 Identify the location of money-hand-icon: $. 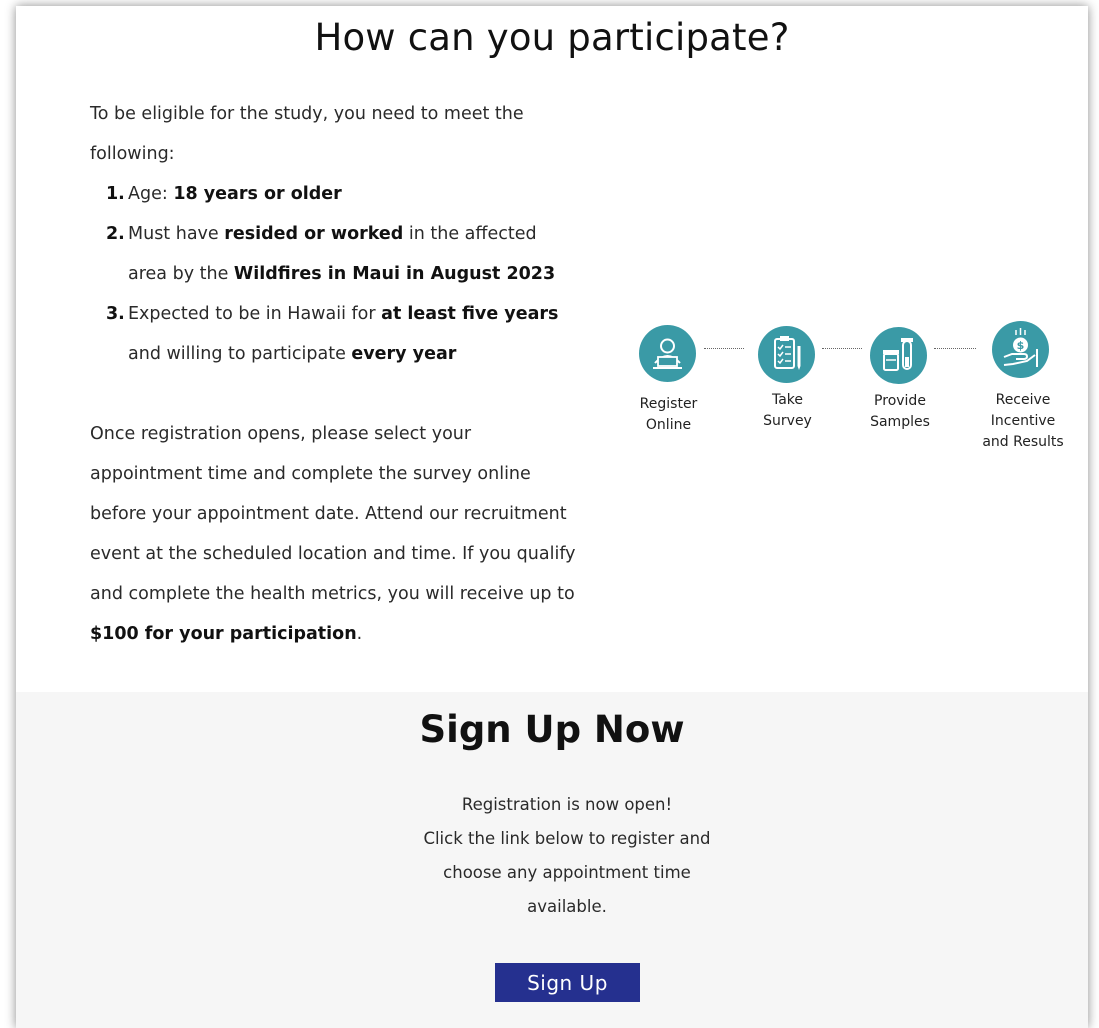
(1020, 349).